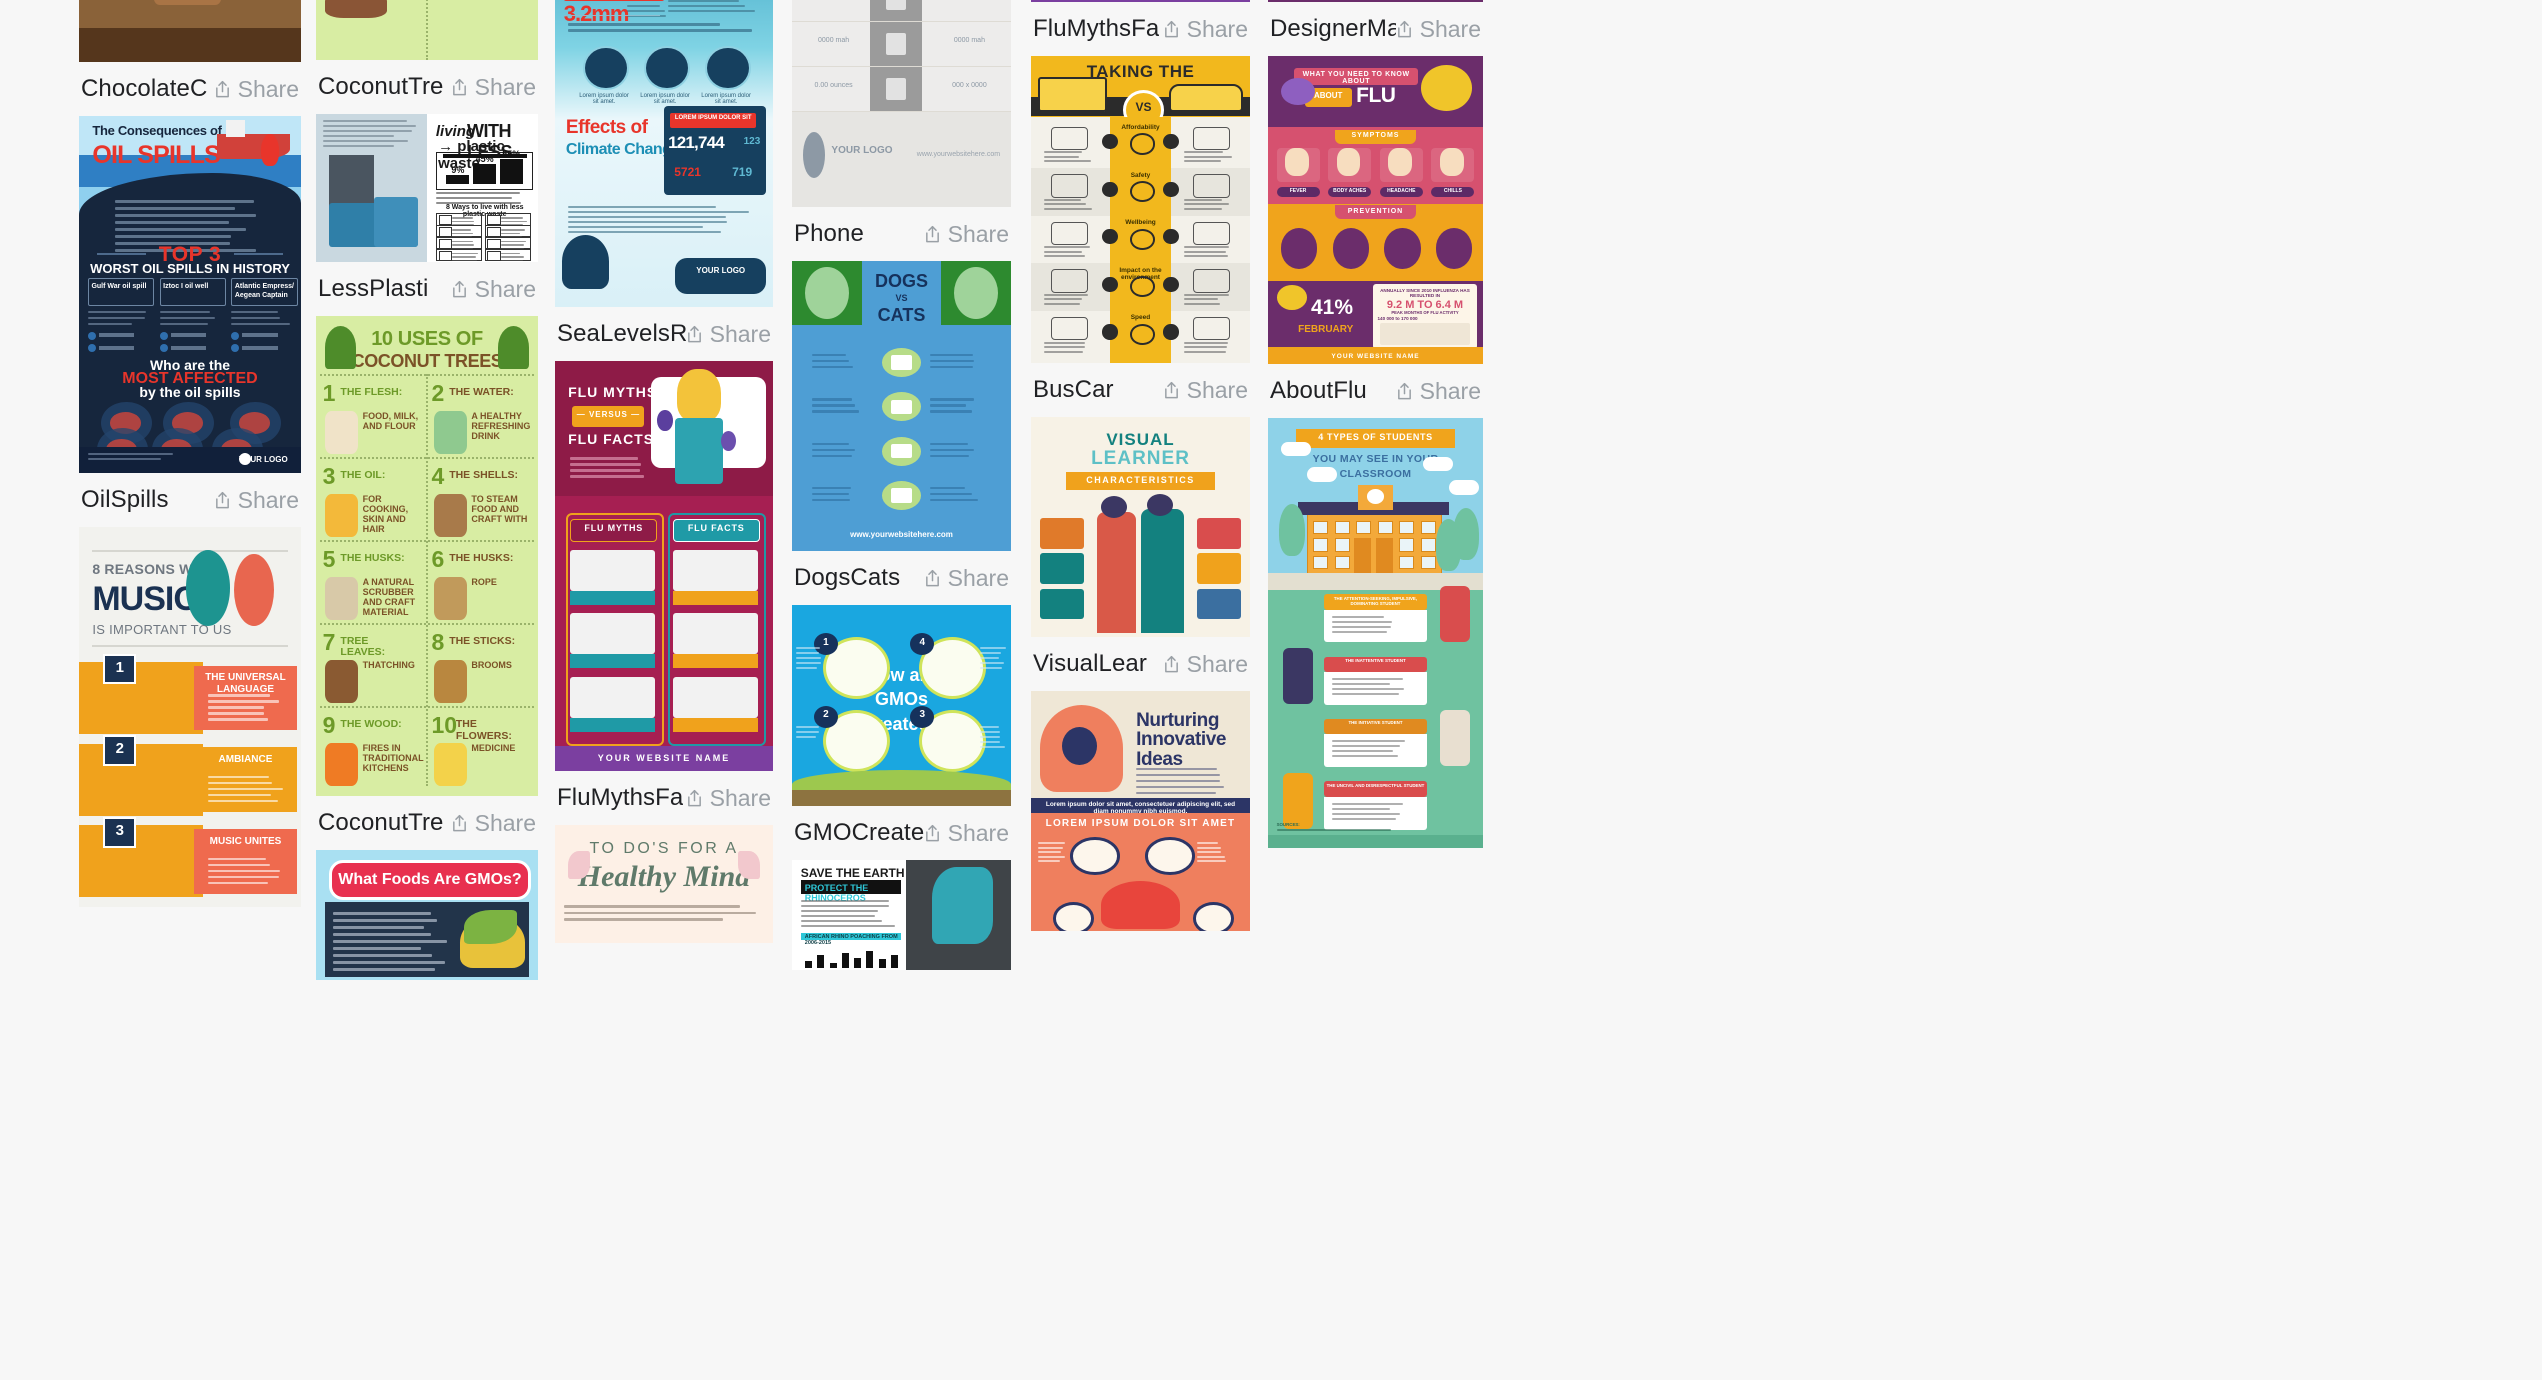 Image resolution: width=2542 pixels, height=1380 pixels. I want to click on thumbnail-gmofoods: What Foods Are GMOs?, so click(427, 915).